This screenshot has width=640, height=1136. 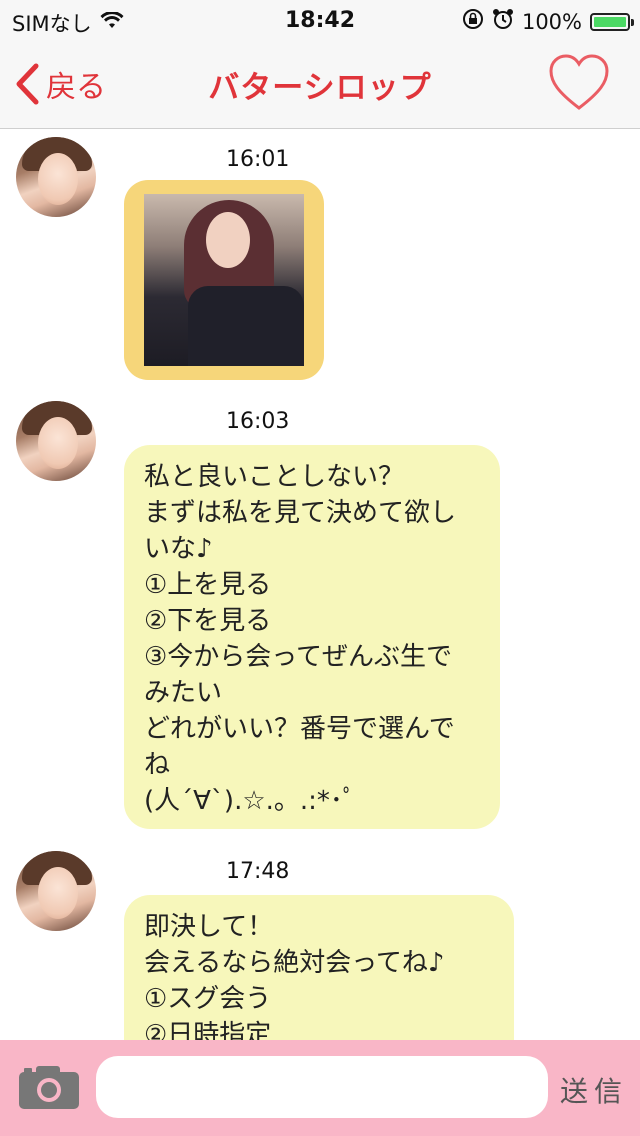 I want to click on nav-bar: 戻る バターシロップ, so click(x=320, y=84).